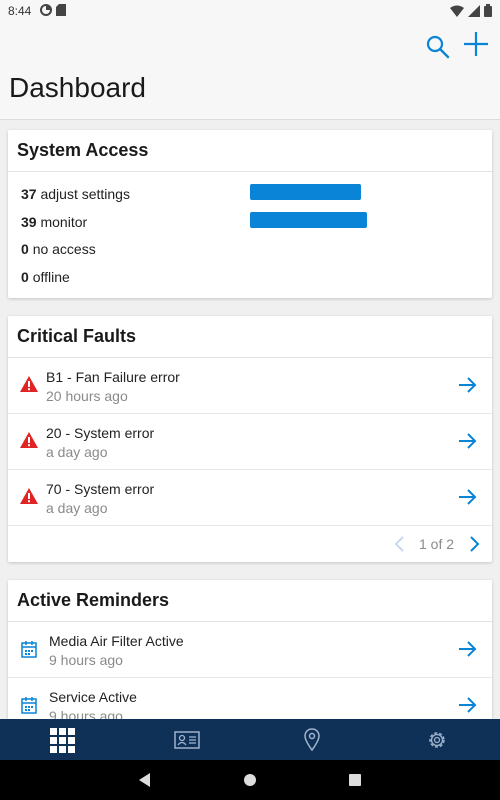 The image size is (500, 800). I want to click on fault-title: B1 - Fan Failure error, so click(113, 377).